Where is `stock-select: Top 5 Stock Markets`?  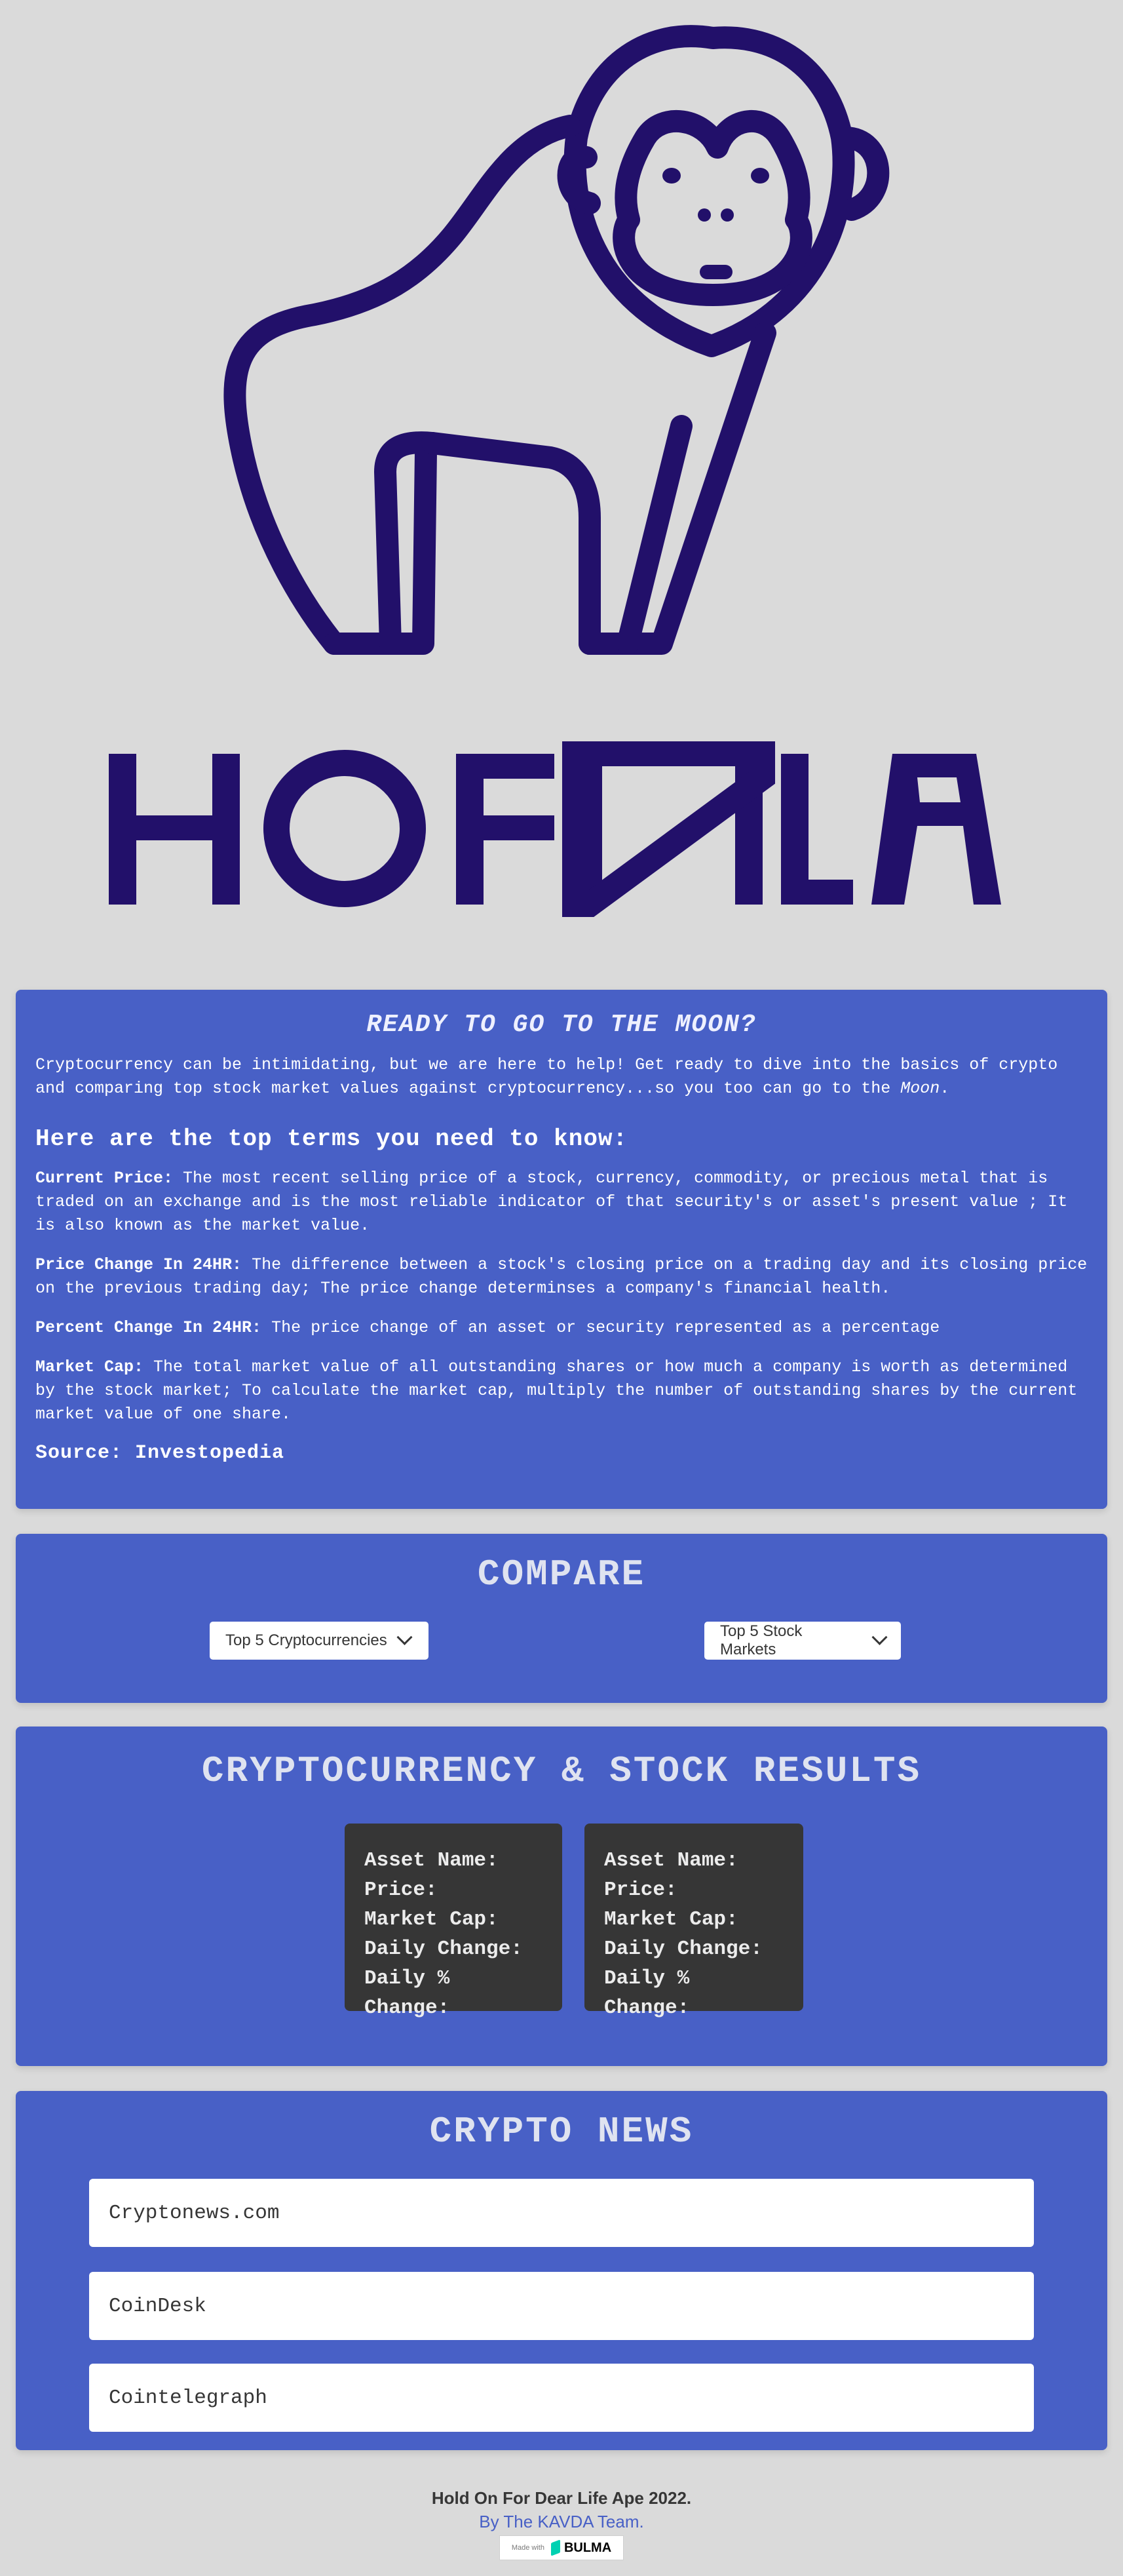
stock-select: Top 5 Stock Markets is located at coordinates (802, 1641).